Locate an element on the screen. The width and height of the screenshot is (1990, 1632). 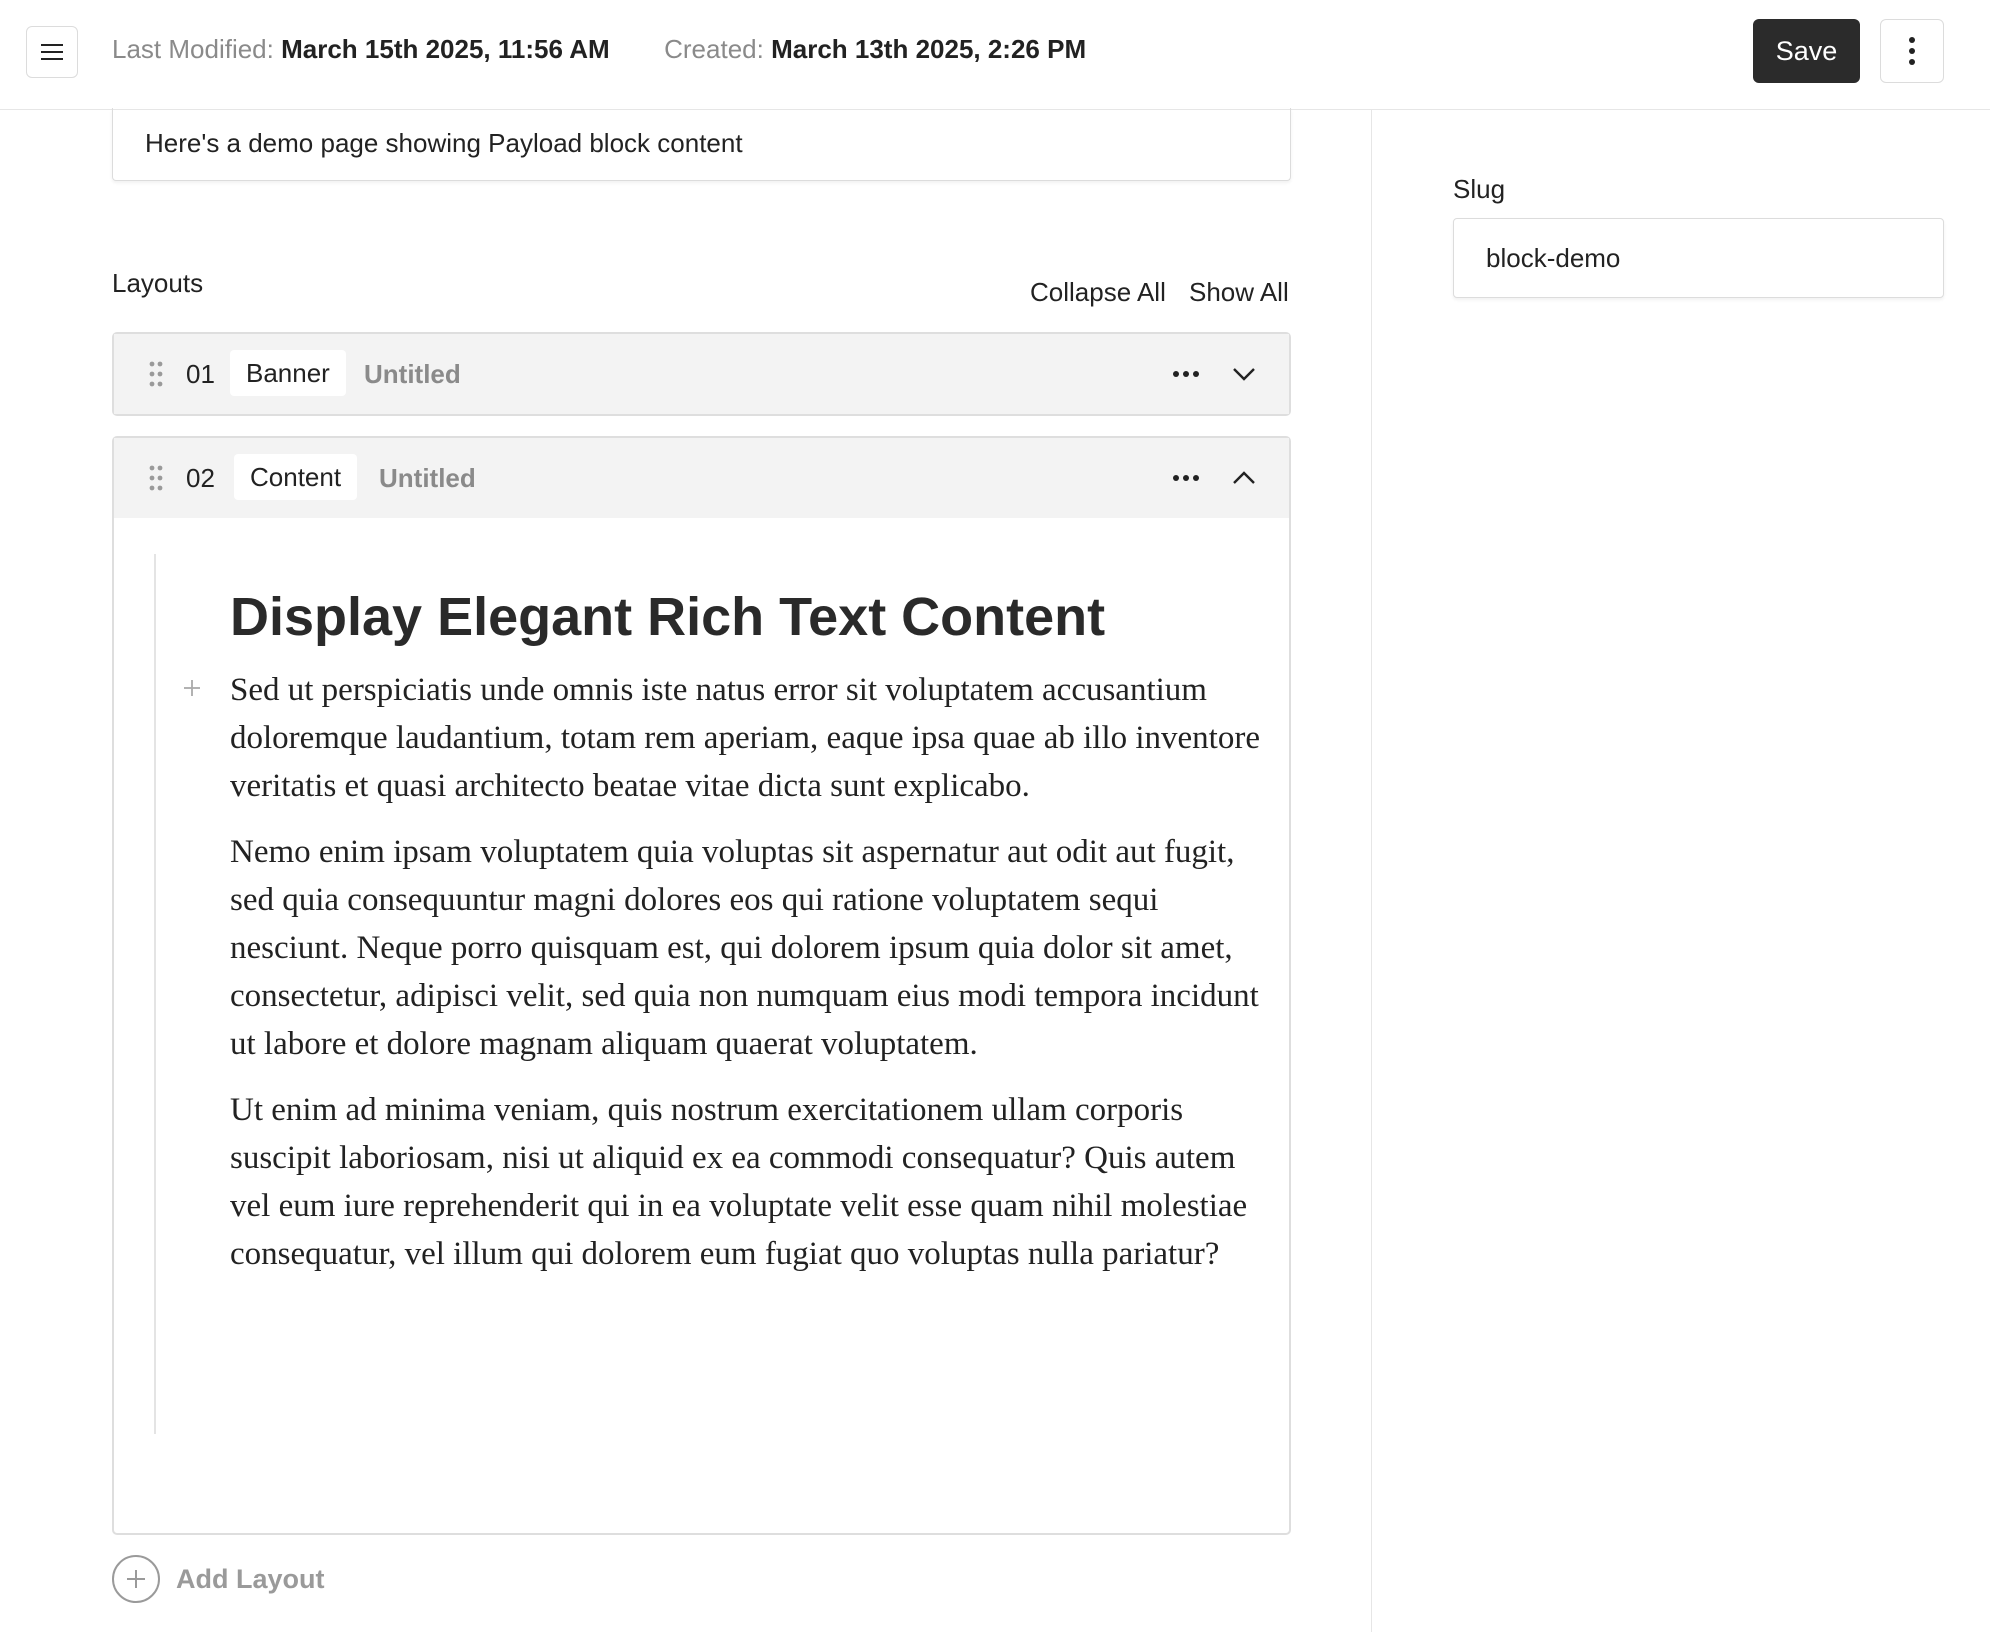
last-modified-value: March 15th 2025, 11:56 AM is located at coordinates (445, 49).